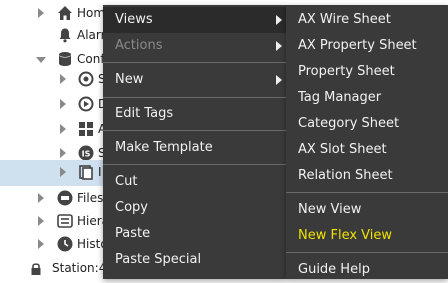 This screenshot has width=448, height=283. Describe the element at coordinates (86, 79) in the screenshot. I see `services-icon` at that location.